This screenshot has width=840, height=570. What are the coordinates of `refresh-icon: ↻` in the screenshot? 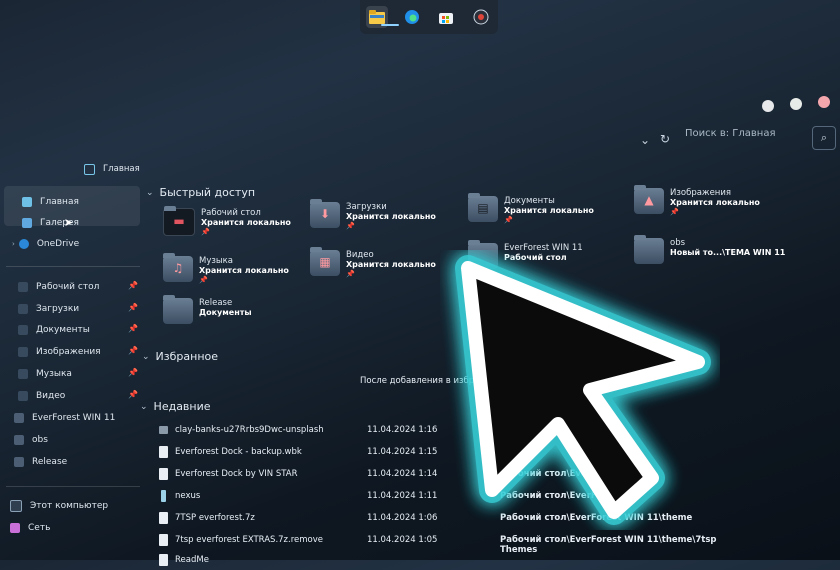 It's located at (665, 139).